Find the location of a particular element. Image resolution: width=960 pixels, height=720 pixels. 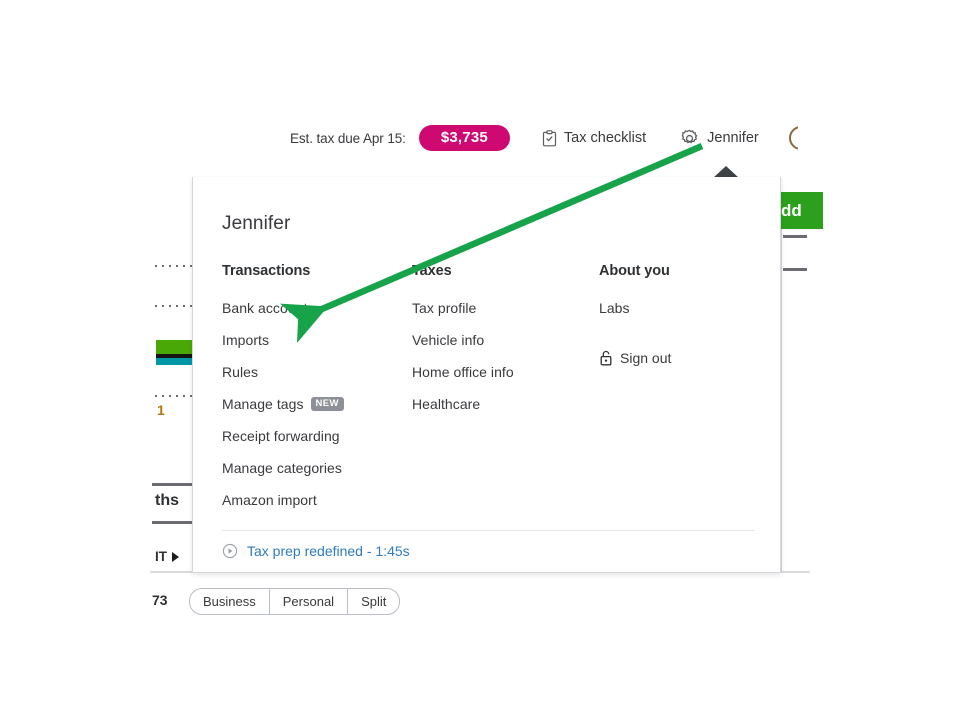

menu-item-label: Rules is located at coordinates (240, 372).